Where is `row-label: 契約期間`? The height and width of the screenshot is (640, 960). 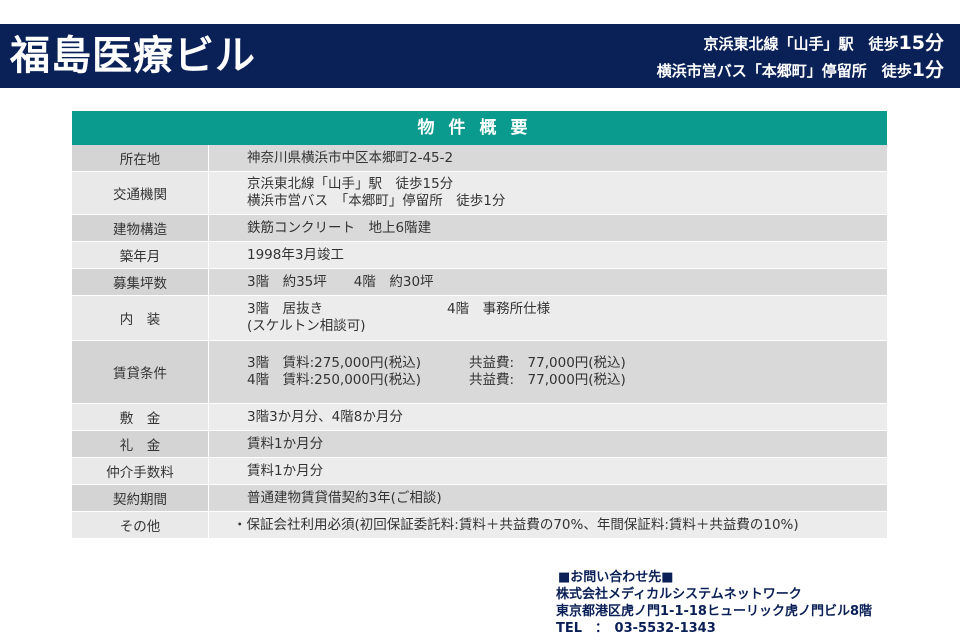 row-label: 契約期間 is located at coordinates (140, 498).